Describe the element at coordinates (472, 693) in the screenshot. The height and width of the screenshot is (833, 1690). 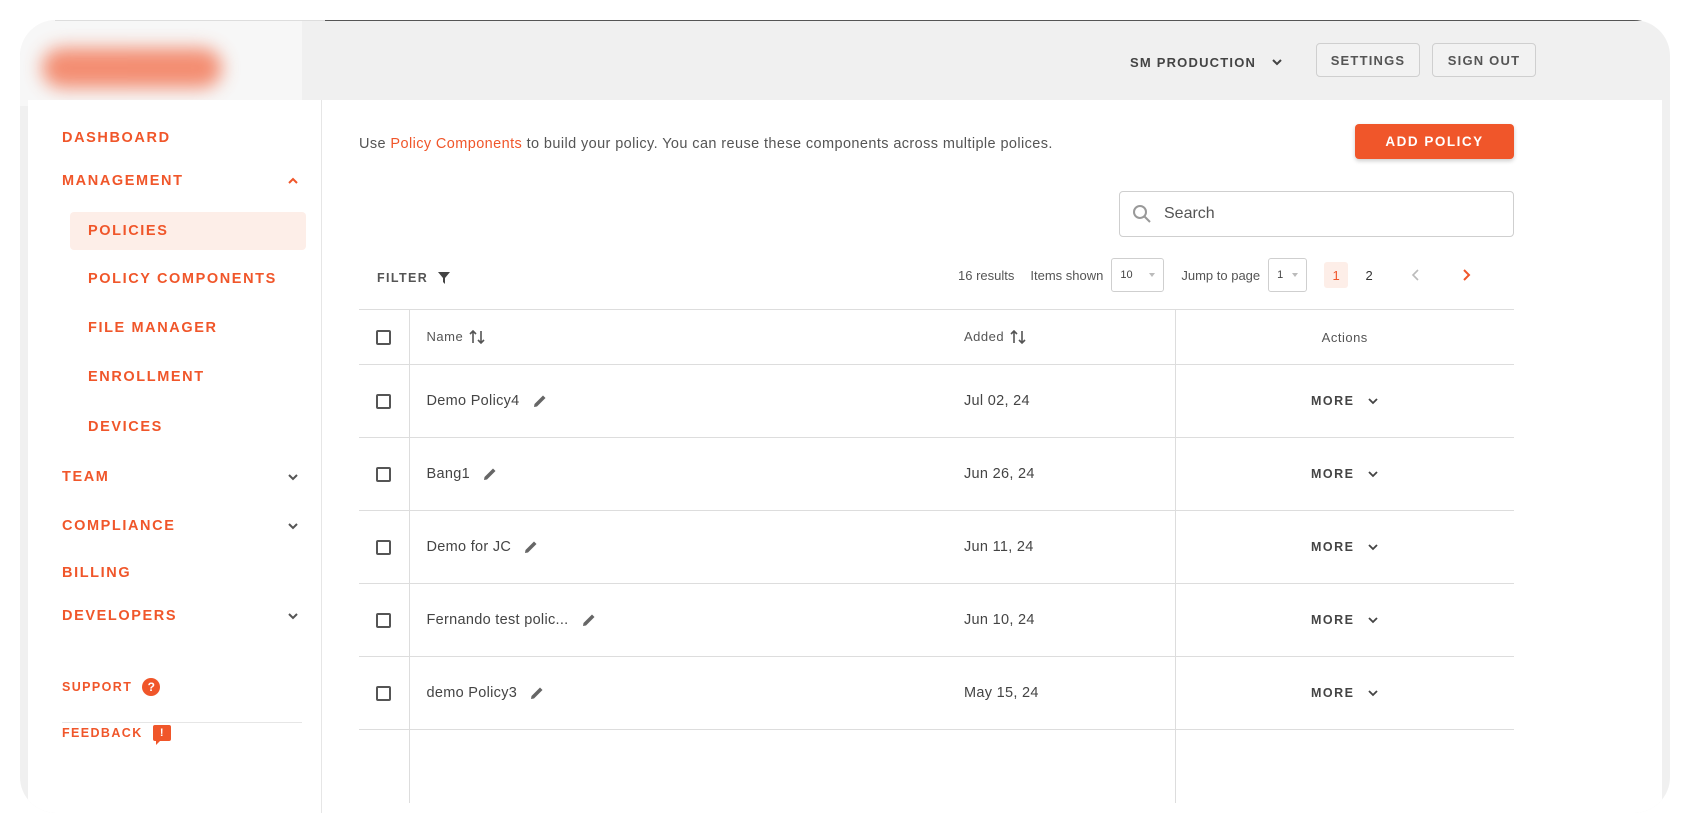
I see `policy-name: demo Policy3` at that location.